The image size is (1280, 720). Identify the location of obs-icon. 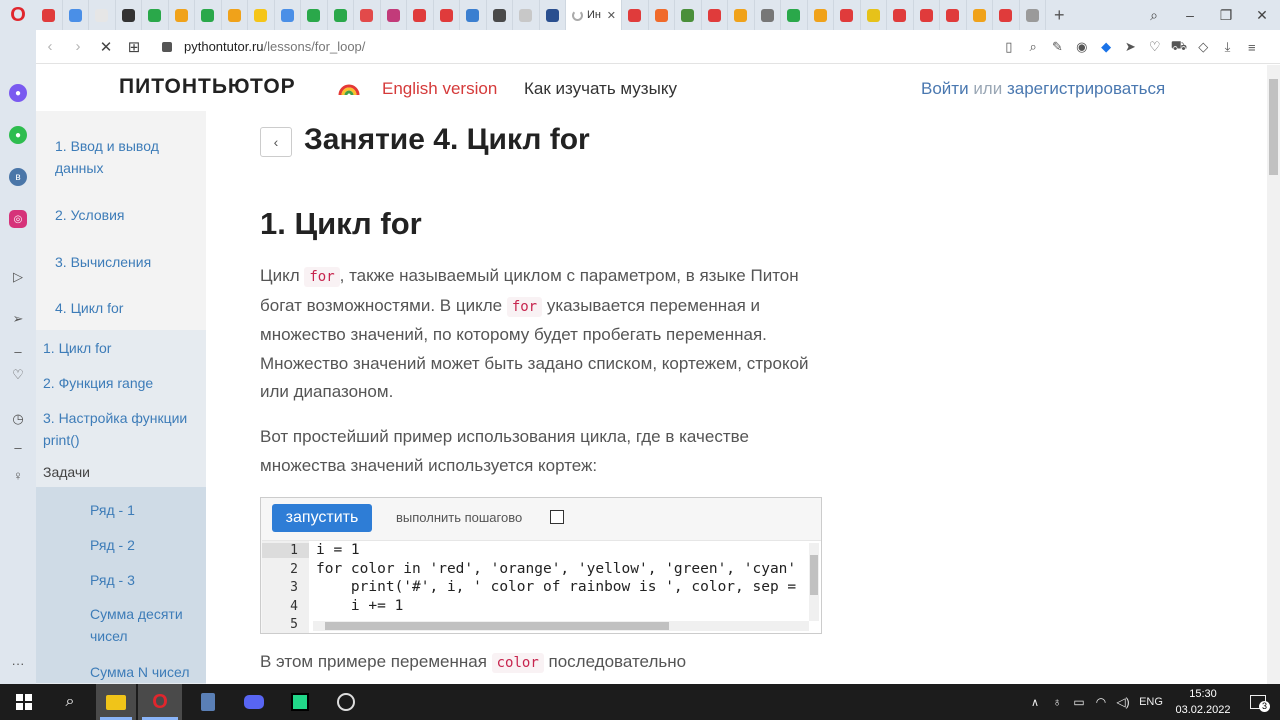
(346, 702).